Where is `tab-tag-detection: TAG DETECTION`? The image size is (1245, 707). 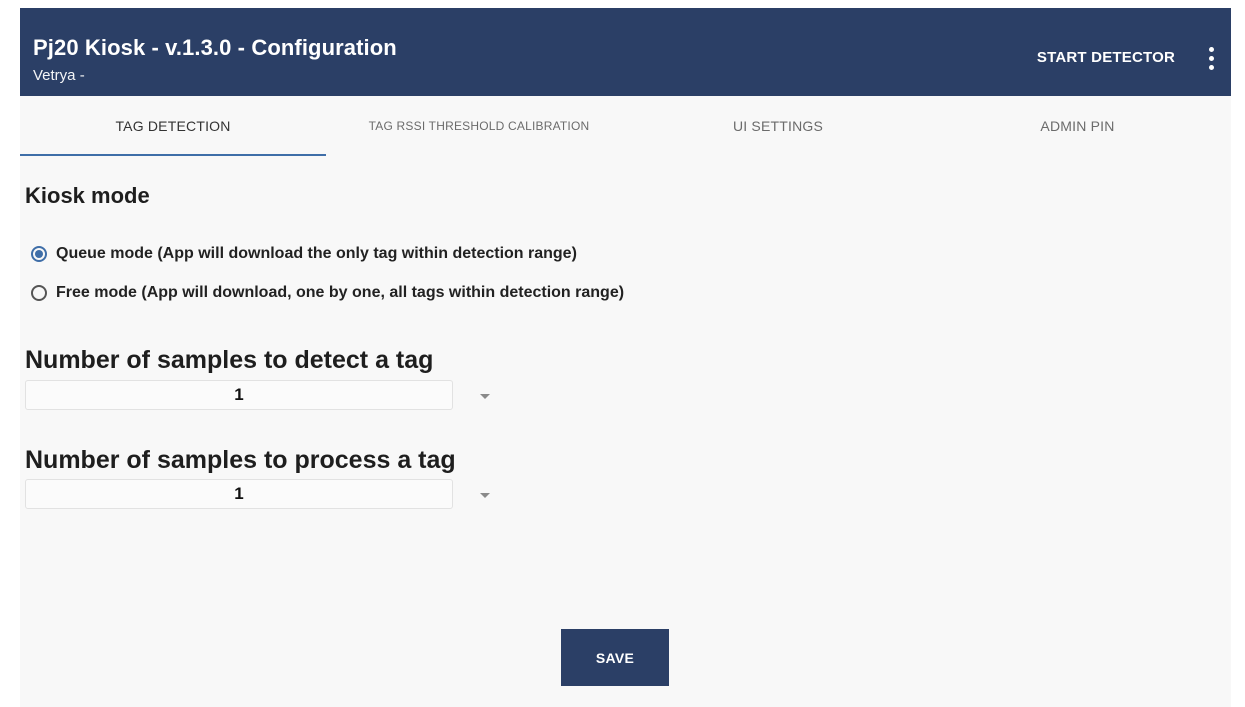
tab-tag-detection: TAG DETECTION is located at coordinates (173, 126).